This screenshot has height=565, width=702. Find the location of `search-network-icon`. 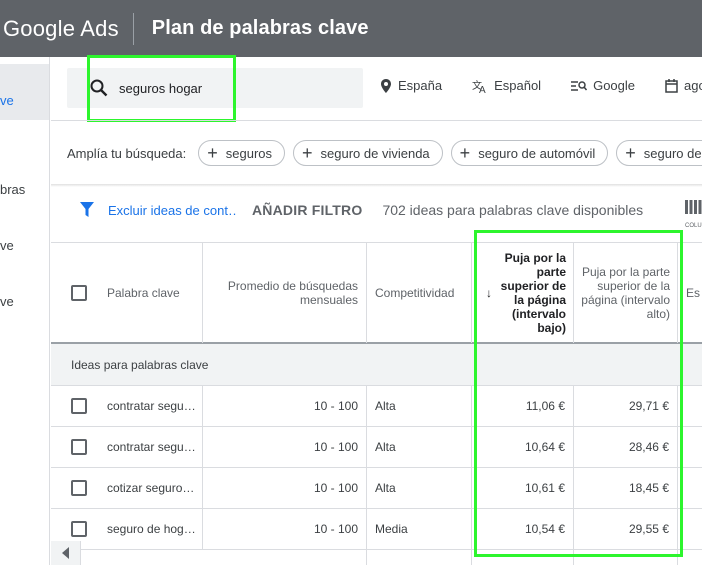

search-network-icon is located at coordinates (579, 85).